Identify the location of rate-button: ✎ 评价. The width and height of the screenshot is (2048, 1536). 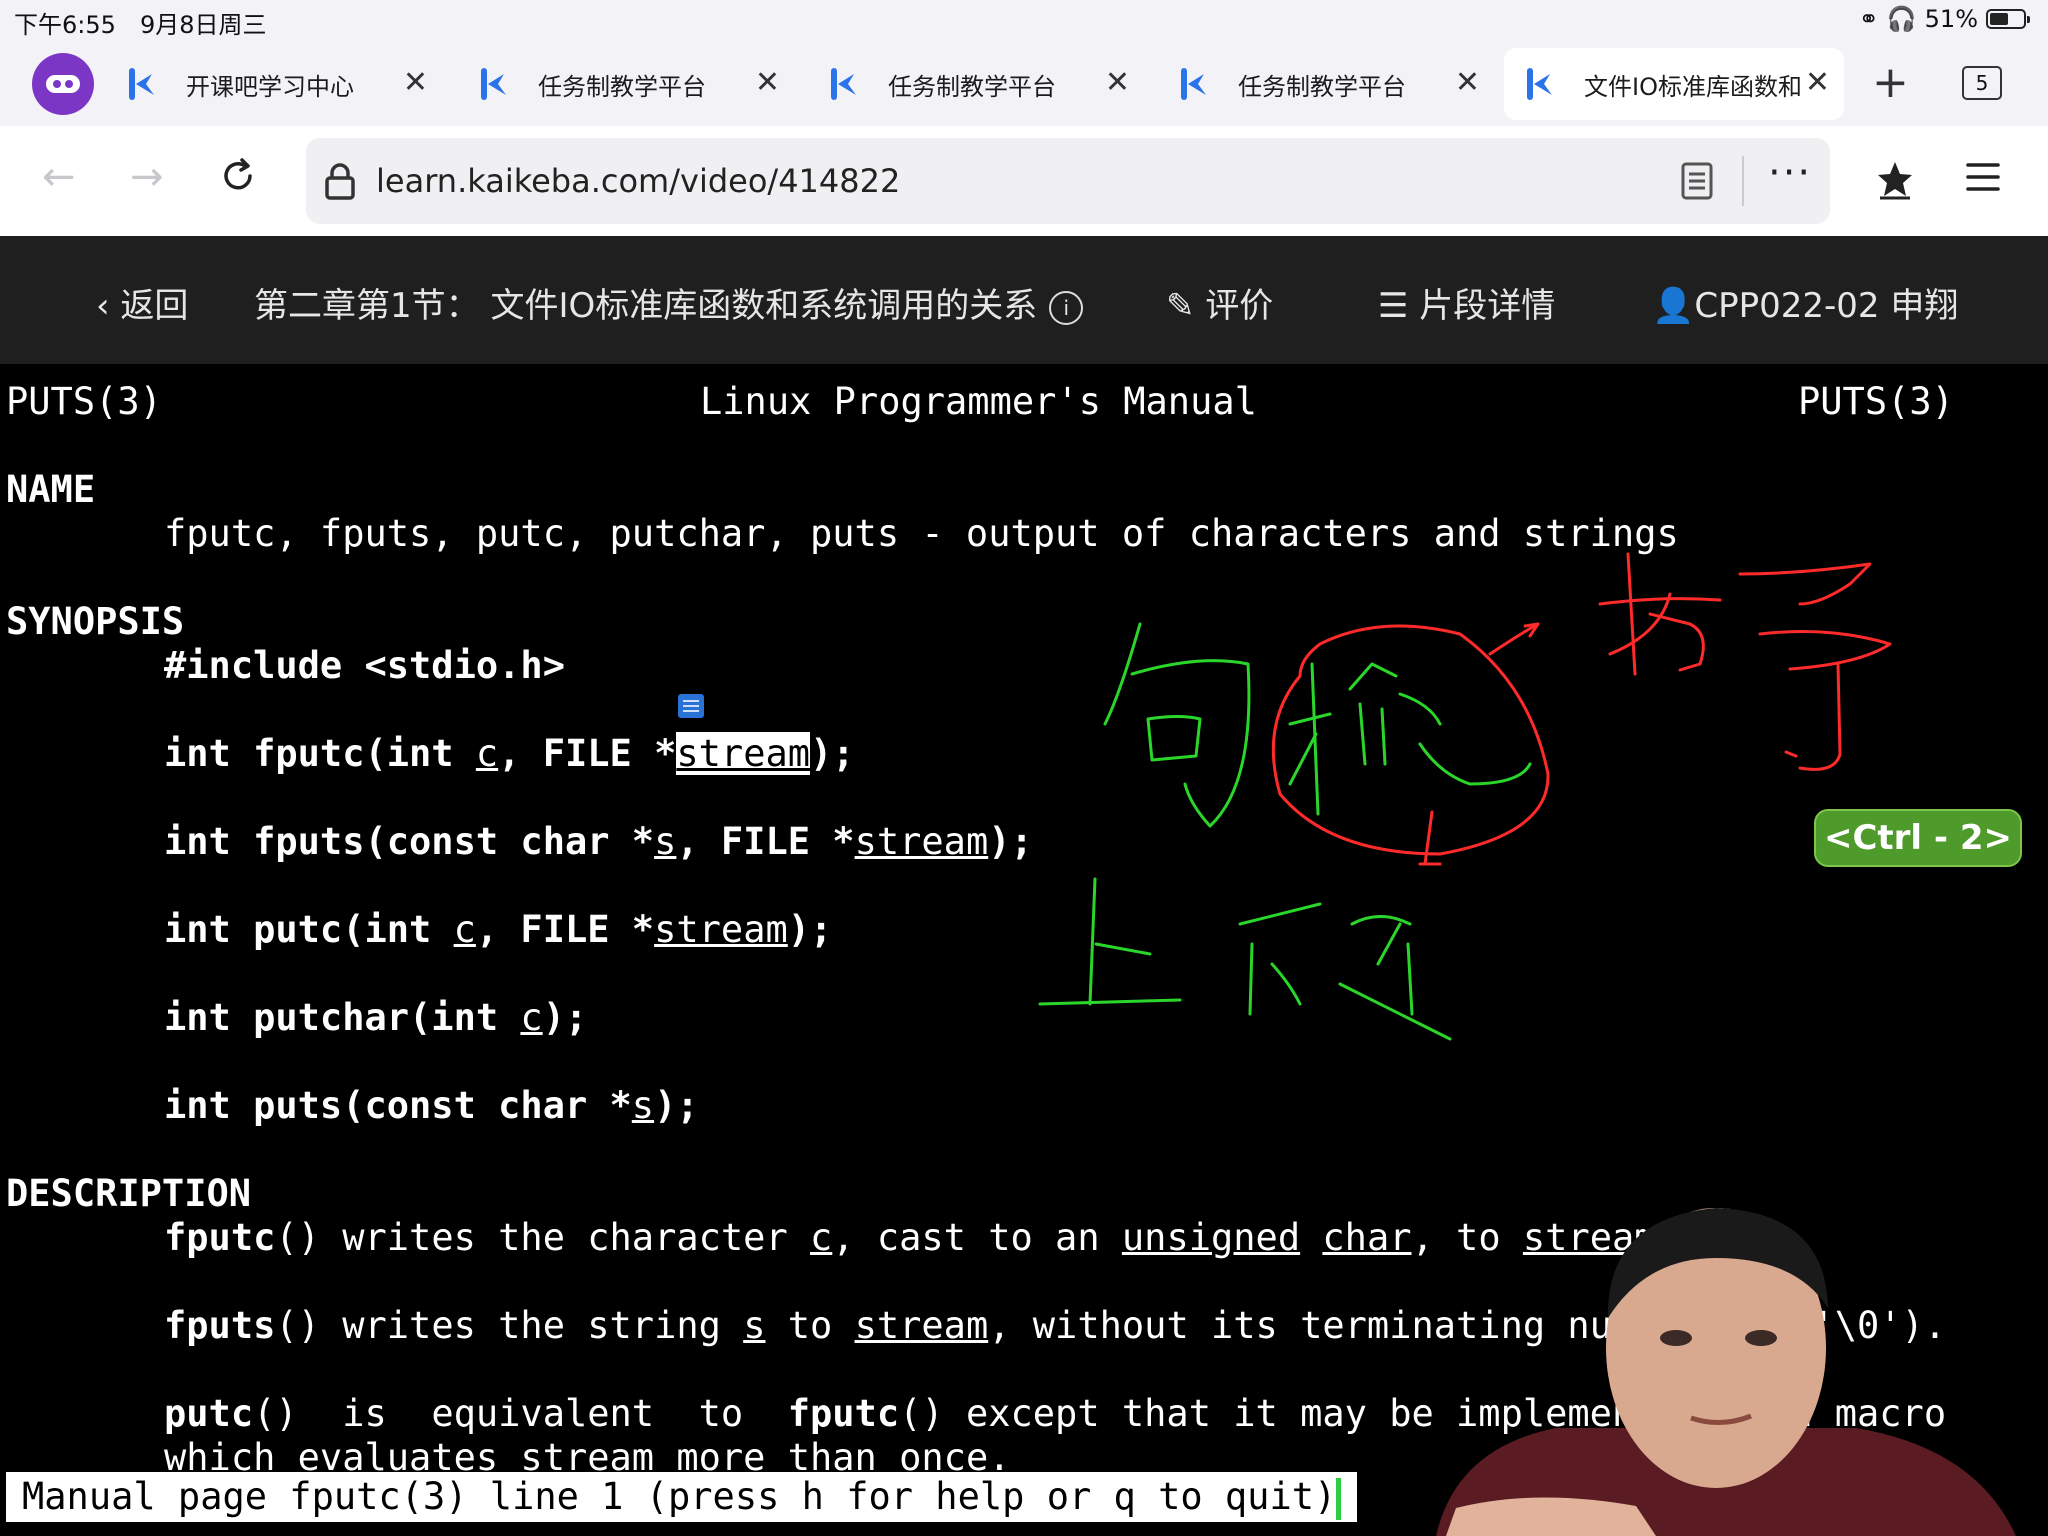
(1219, 302).